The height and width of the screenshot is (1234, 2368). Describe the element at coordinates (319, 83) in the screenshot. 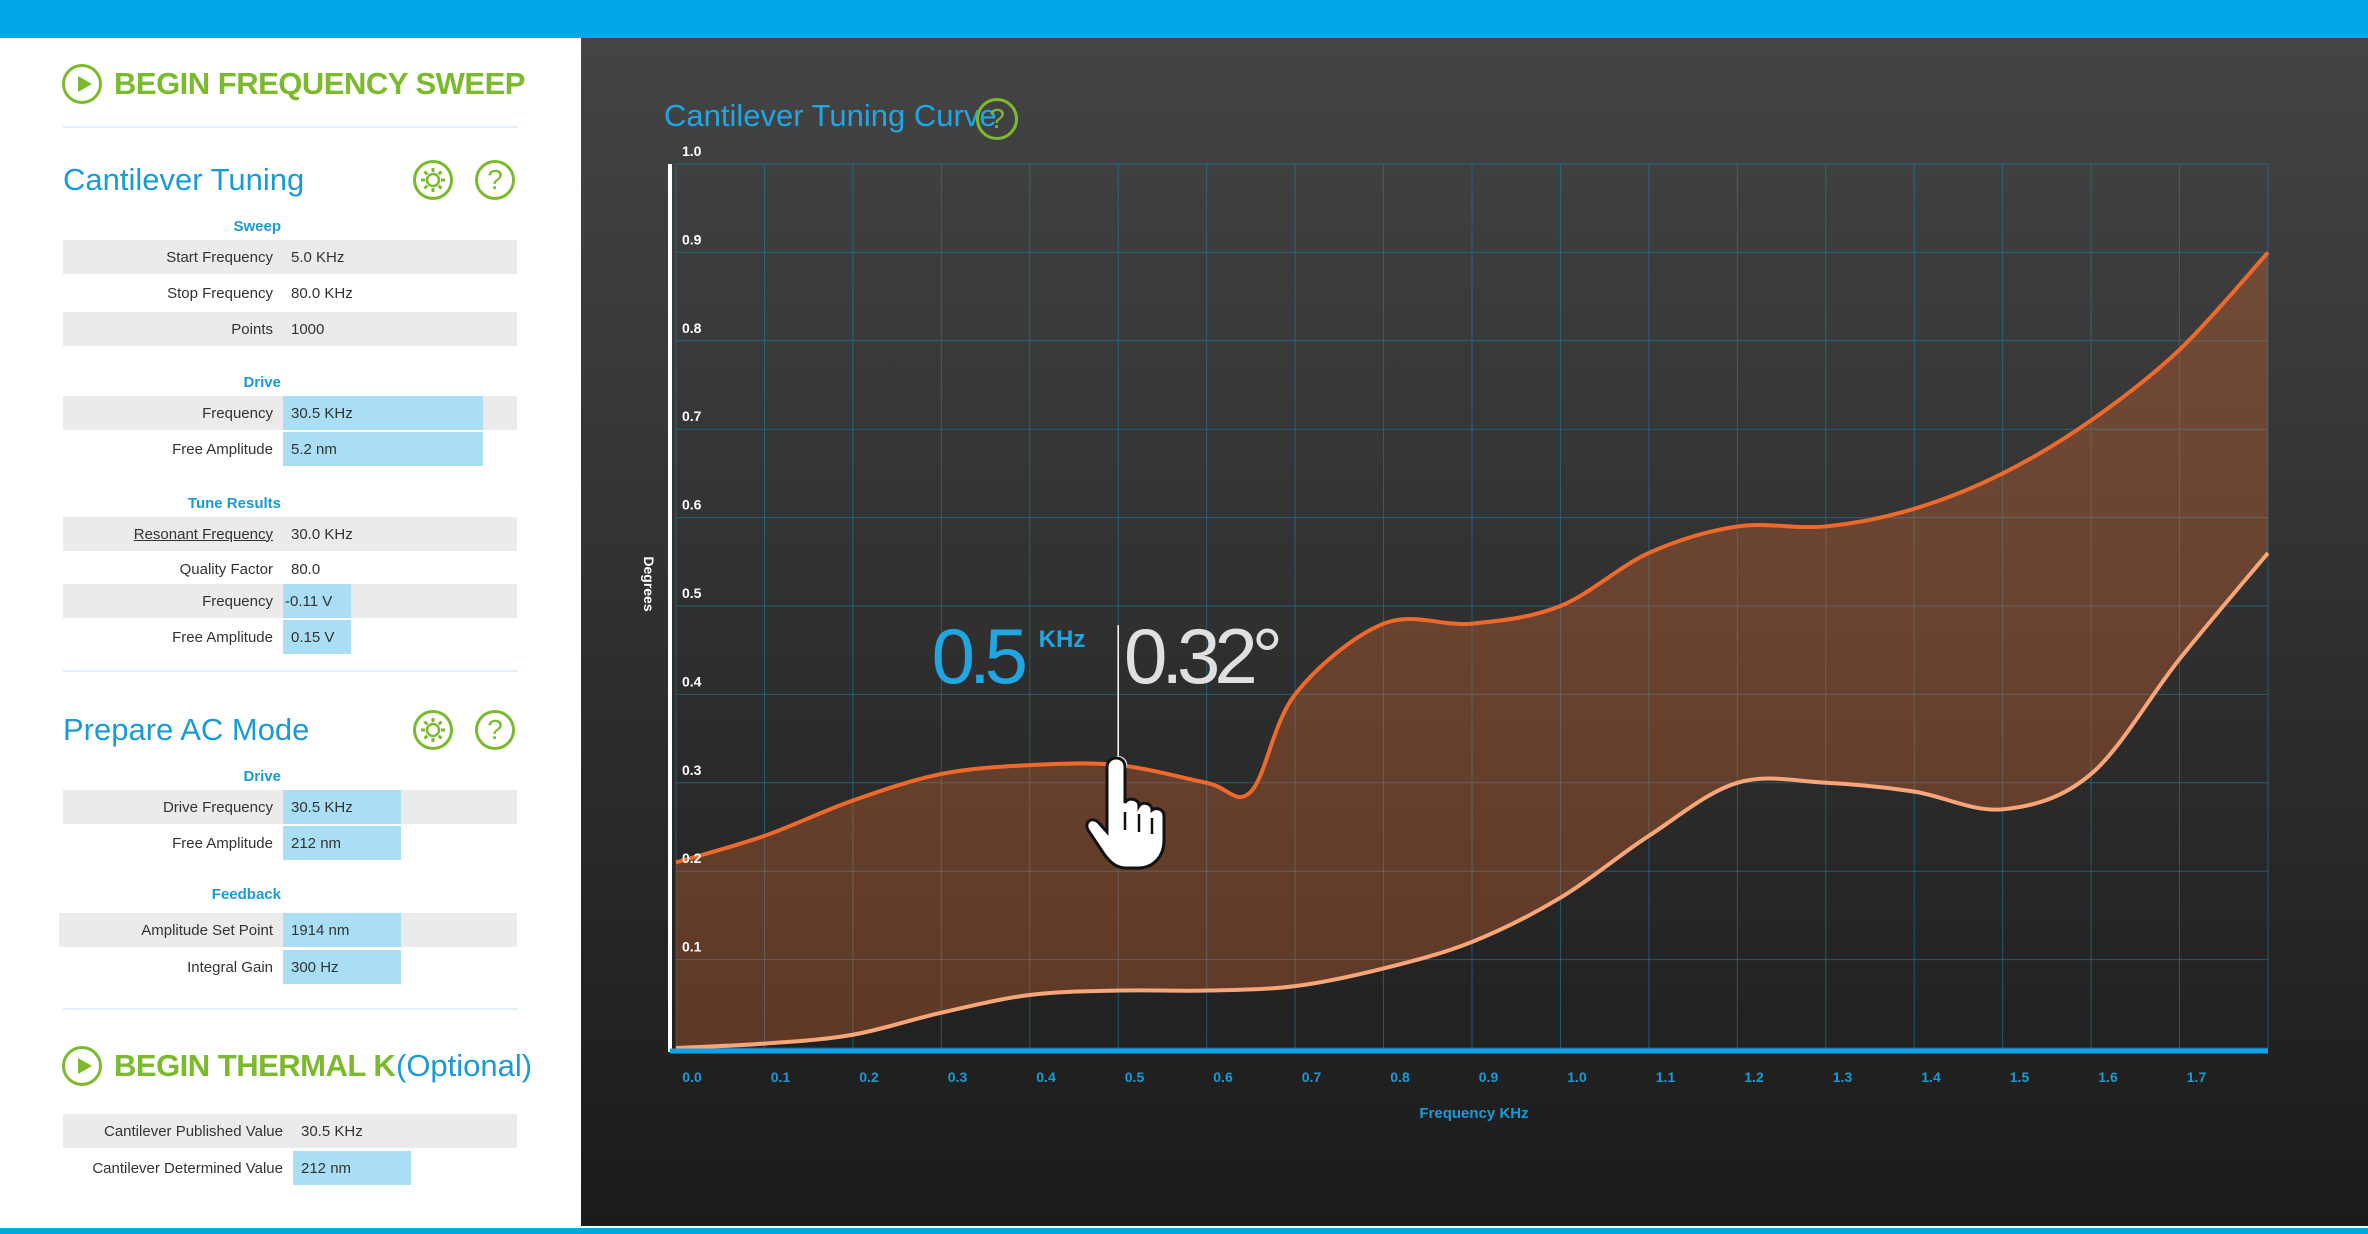

I see `begin-frequency-sweep-label: BEGIN FREQUENCY SWEEP` at that location.